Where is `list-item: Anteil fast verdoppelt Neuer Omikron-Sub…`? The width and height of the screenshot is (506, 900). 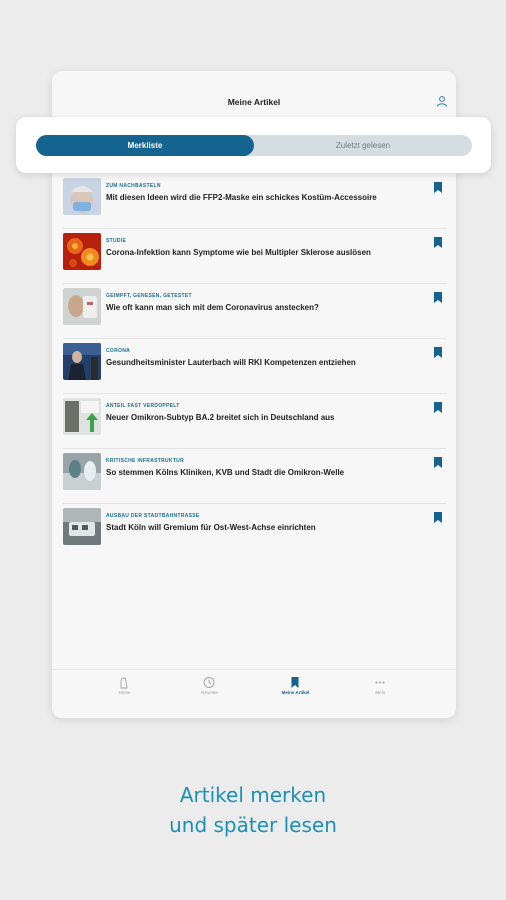
list-item: Anteil fast verdoppelt Neuer Omikron-Sub… is located at coordinates (255, 421).